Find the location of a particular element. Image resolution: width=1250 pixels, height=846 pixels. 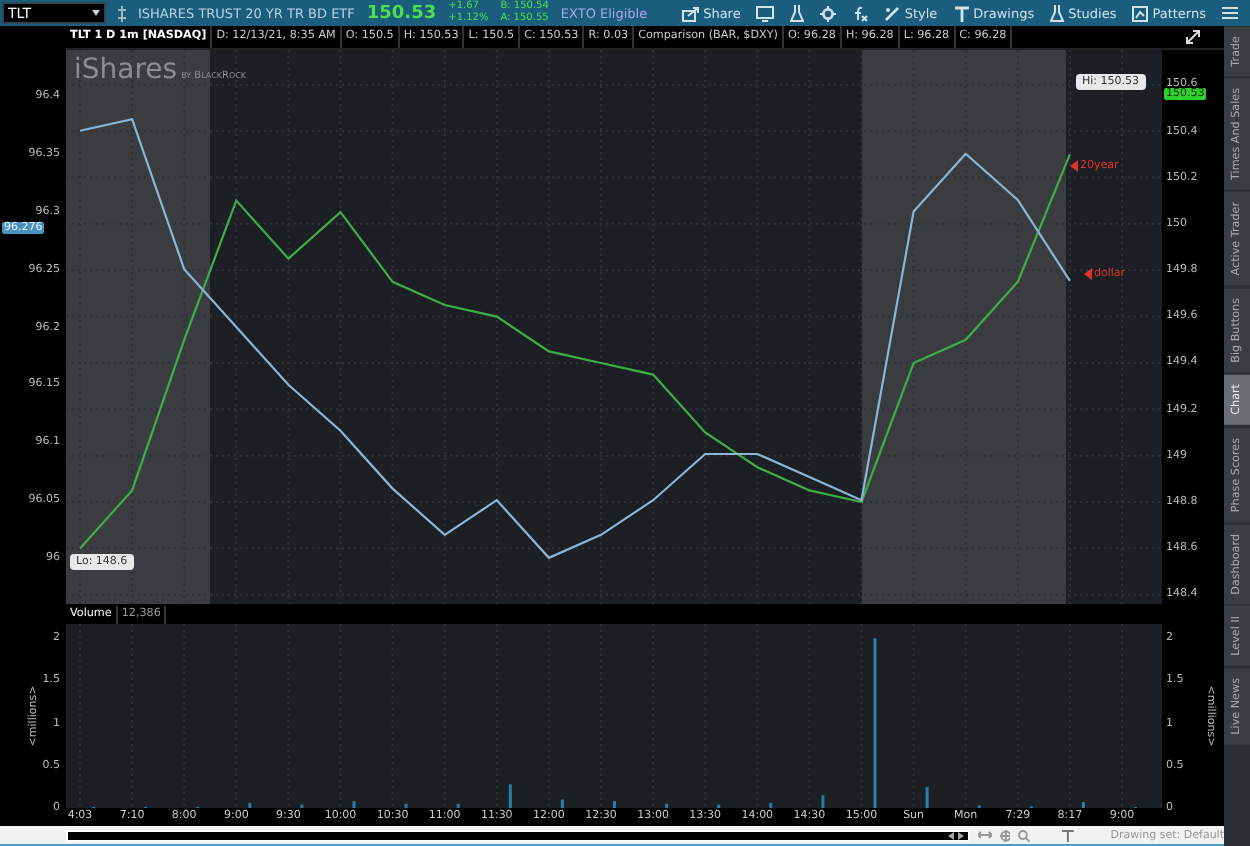

resize-icon is located at coordinates (984, 835).